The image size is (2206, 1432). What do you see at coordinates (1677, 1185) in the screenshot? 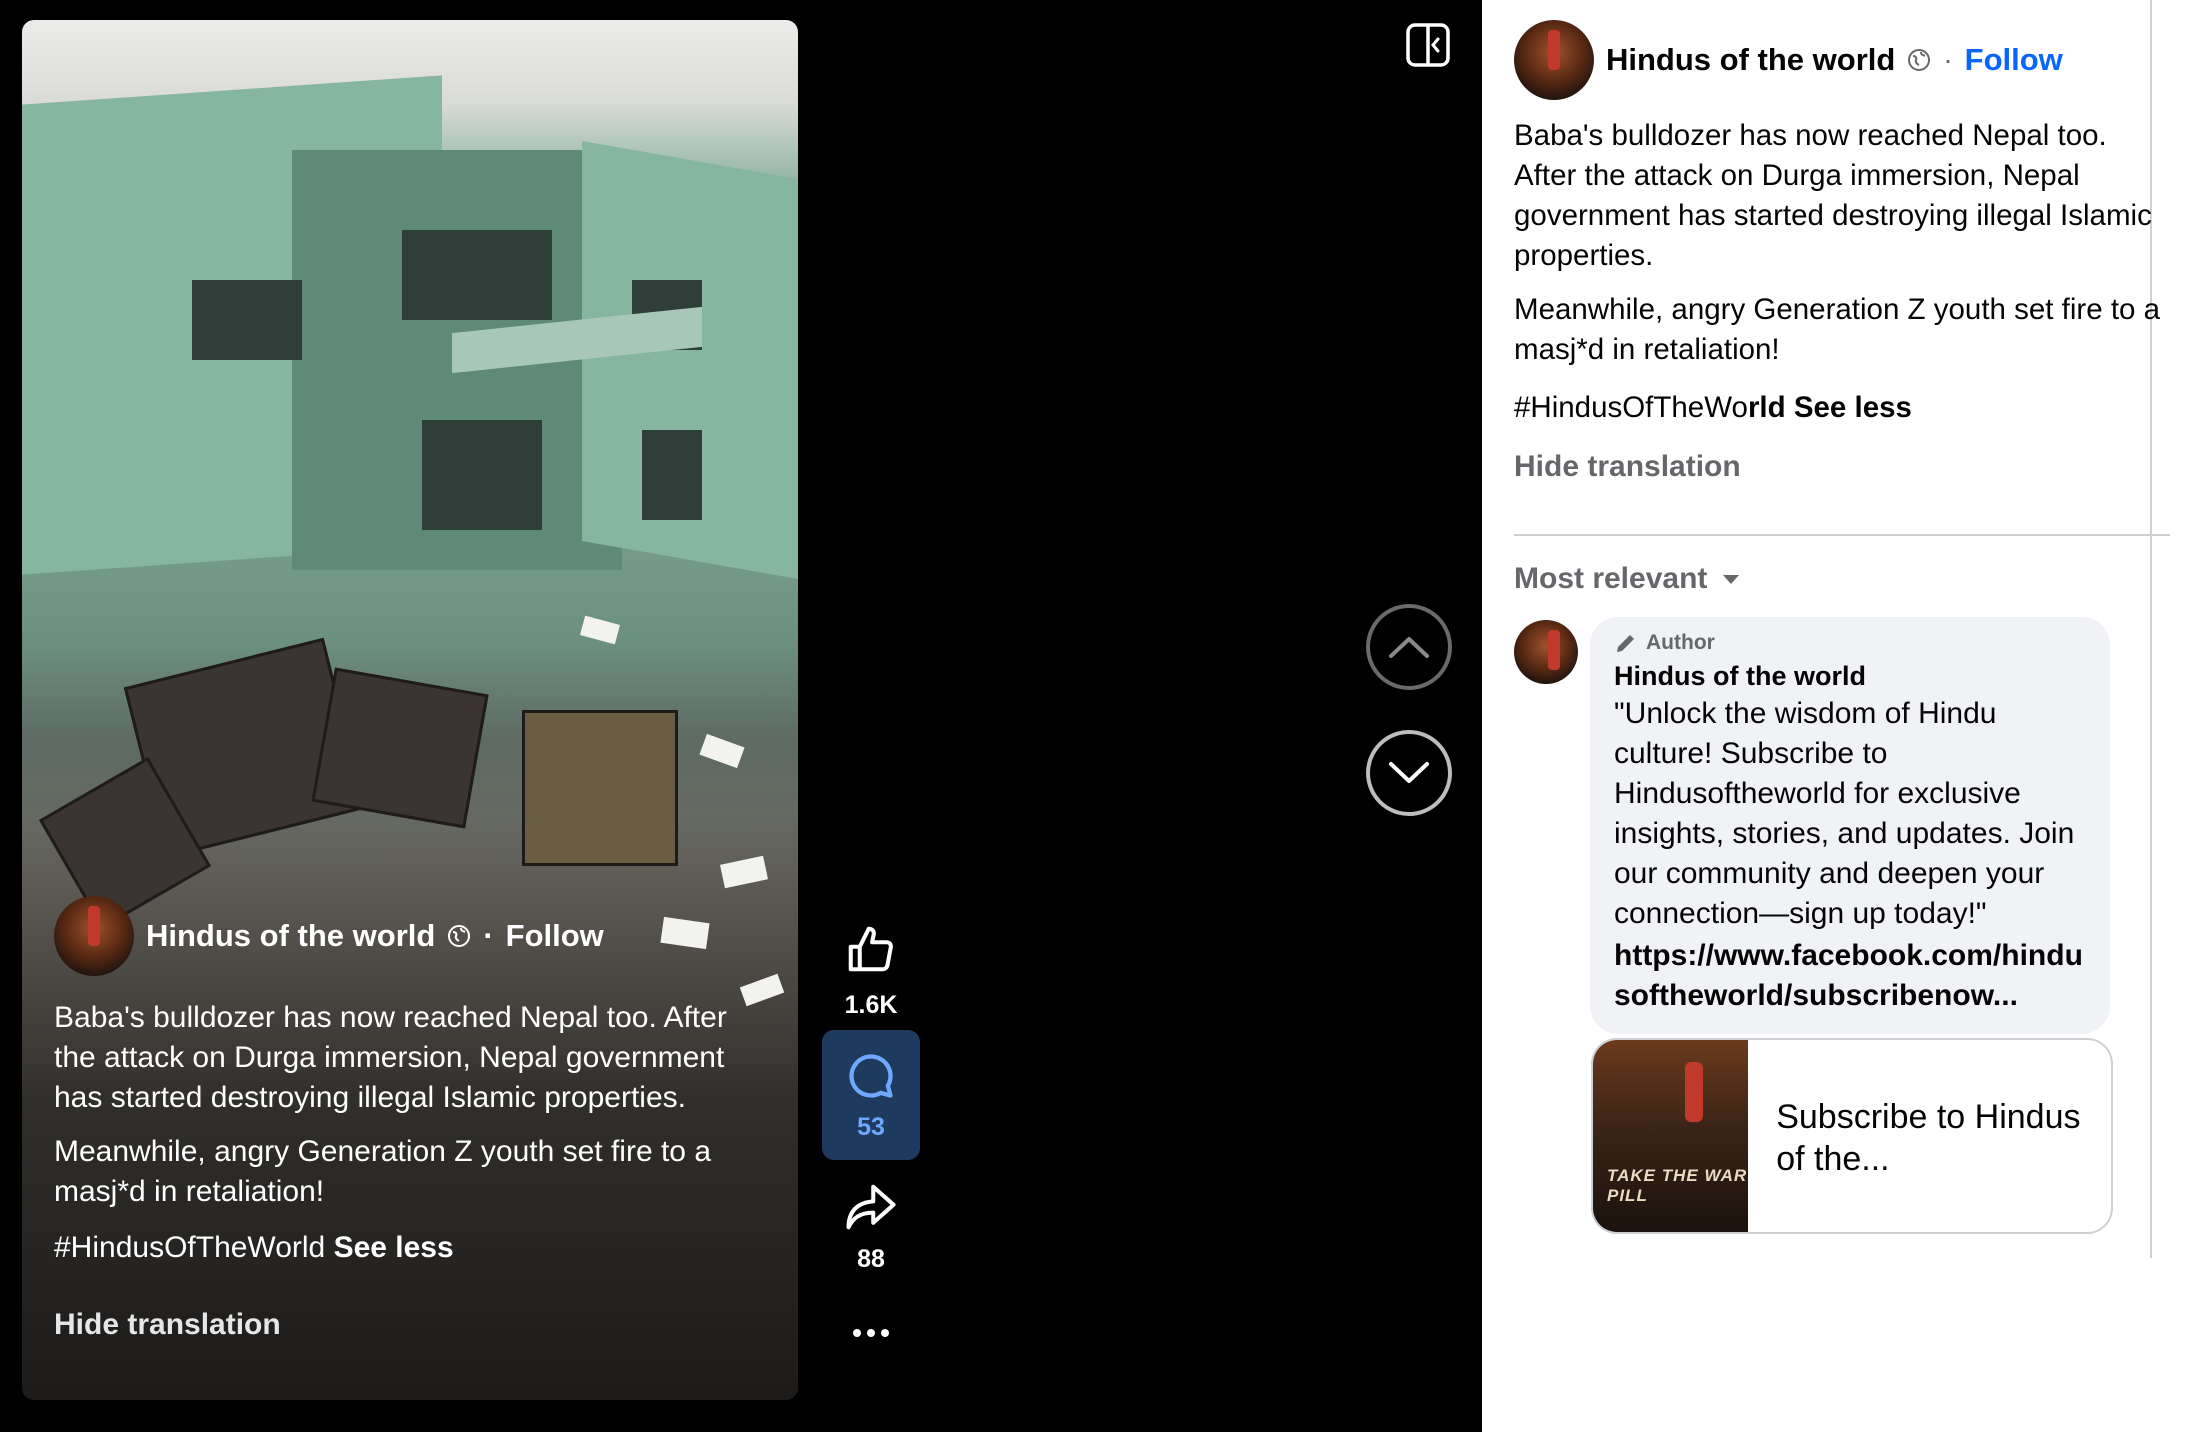
I see `link-preview-image-text: TAKE THE WAR PILL` at bounding box center [1677, 1185].